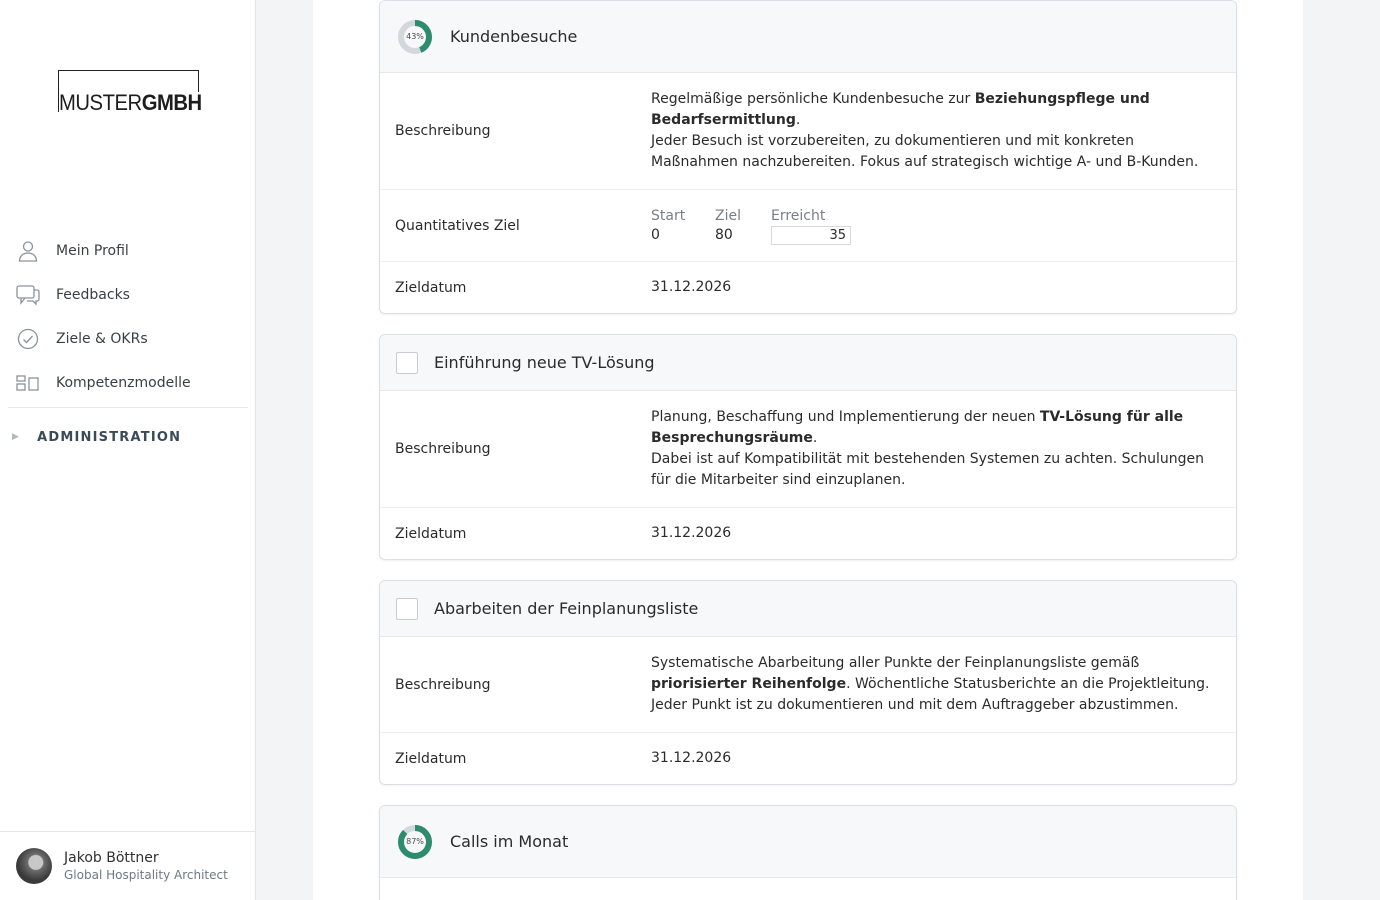  What do you see at coordinates (28, 383) in the screenshot?
I see `model-icon` at bounding box center [28, 383].